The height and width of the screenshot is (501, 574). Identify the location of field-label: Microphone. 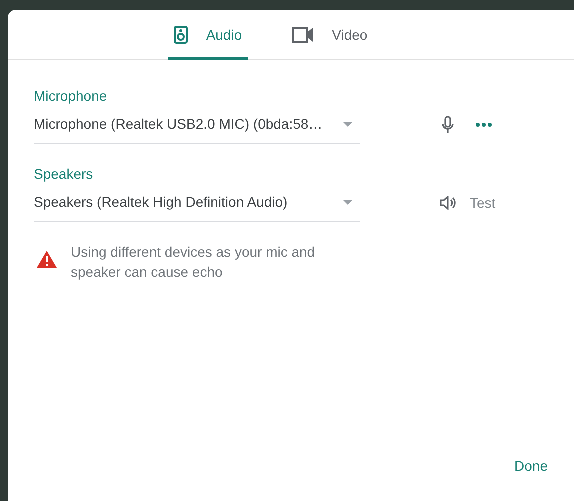
(71, 96).